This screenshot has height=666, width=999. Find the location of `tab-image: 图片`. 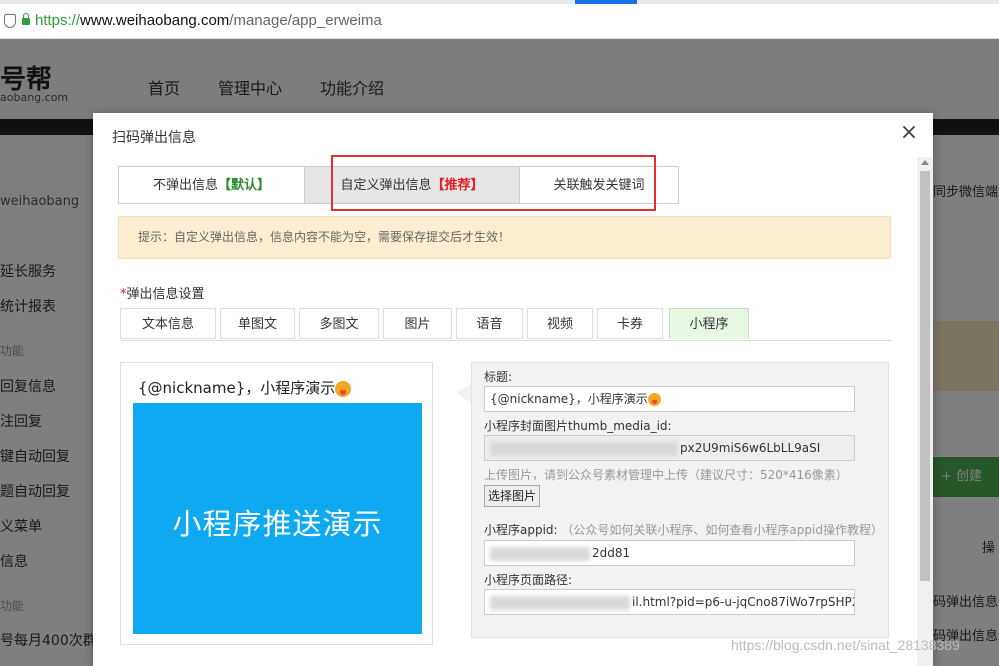

tab-image: 图片 is located at coordinates (417, 323).